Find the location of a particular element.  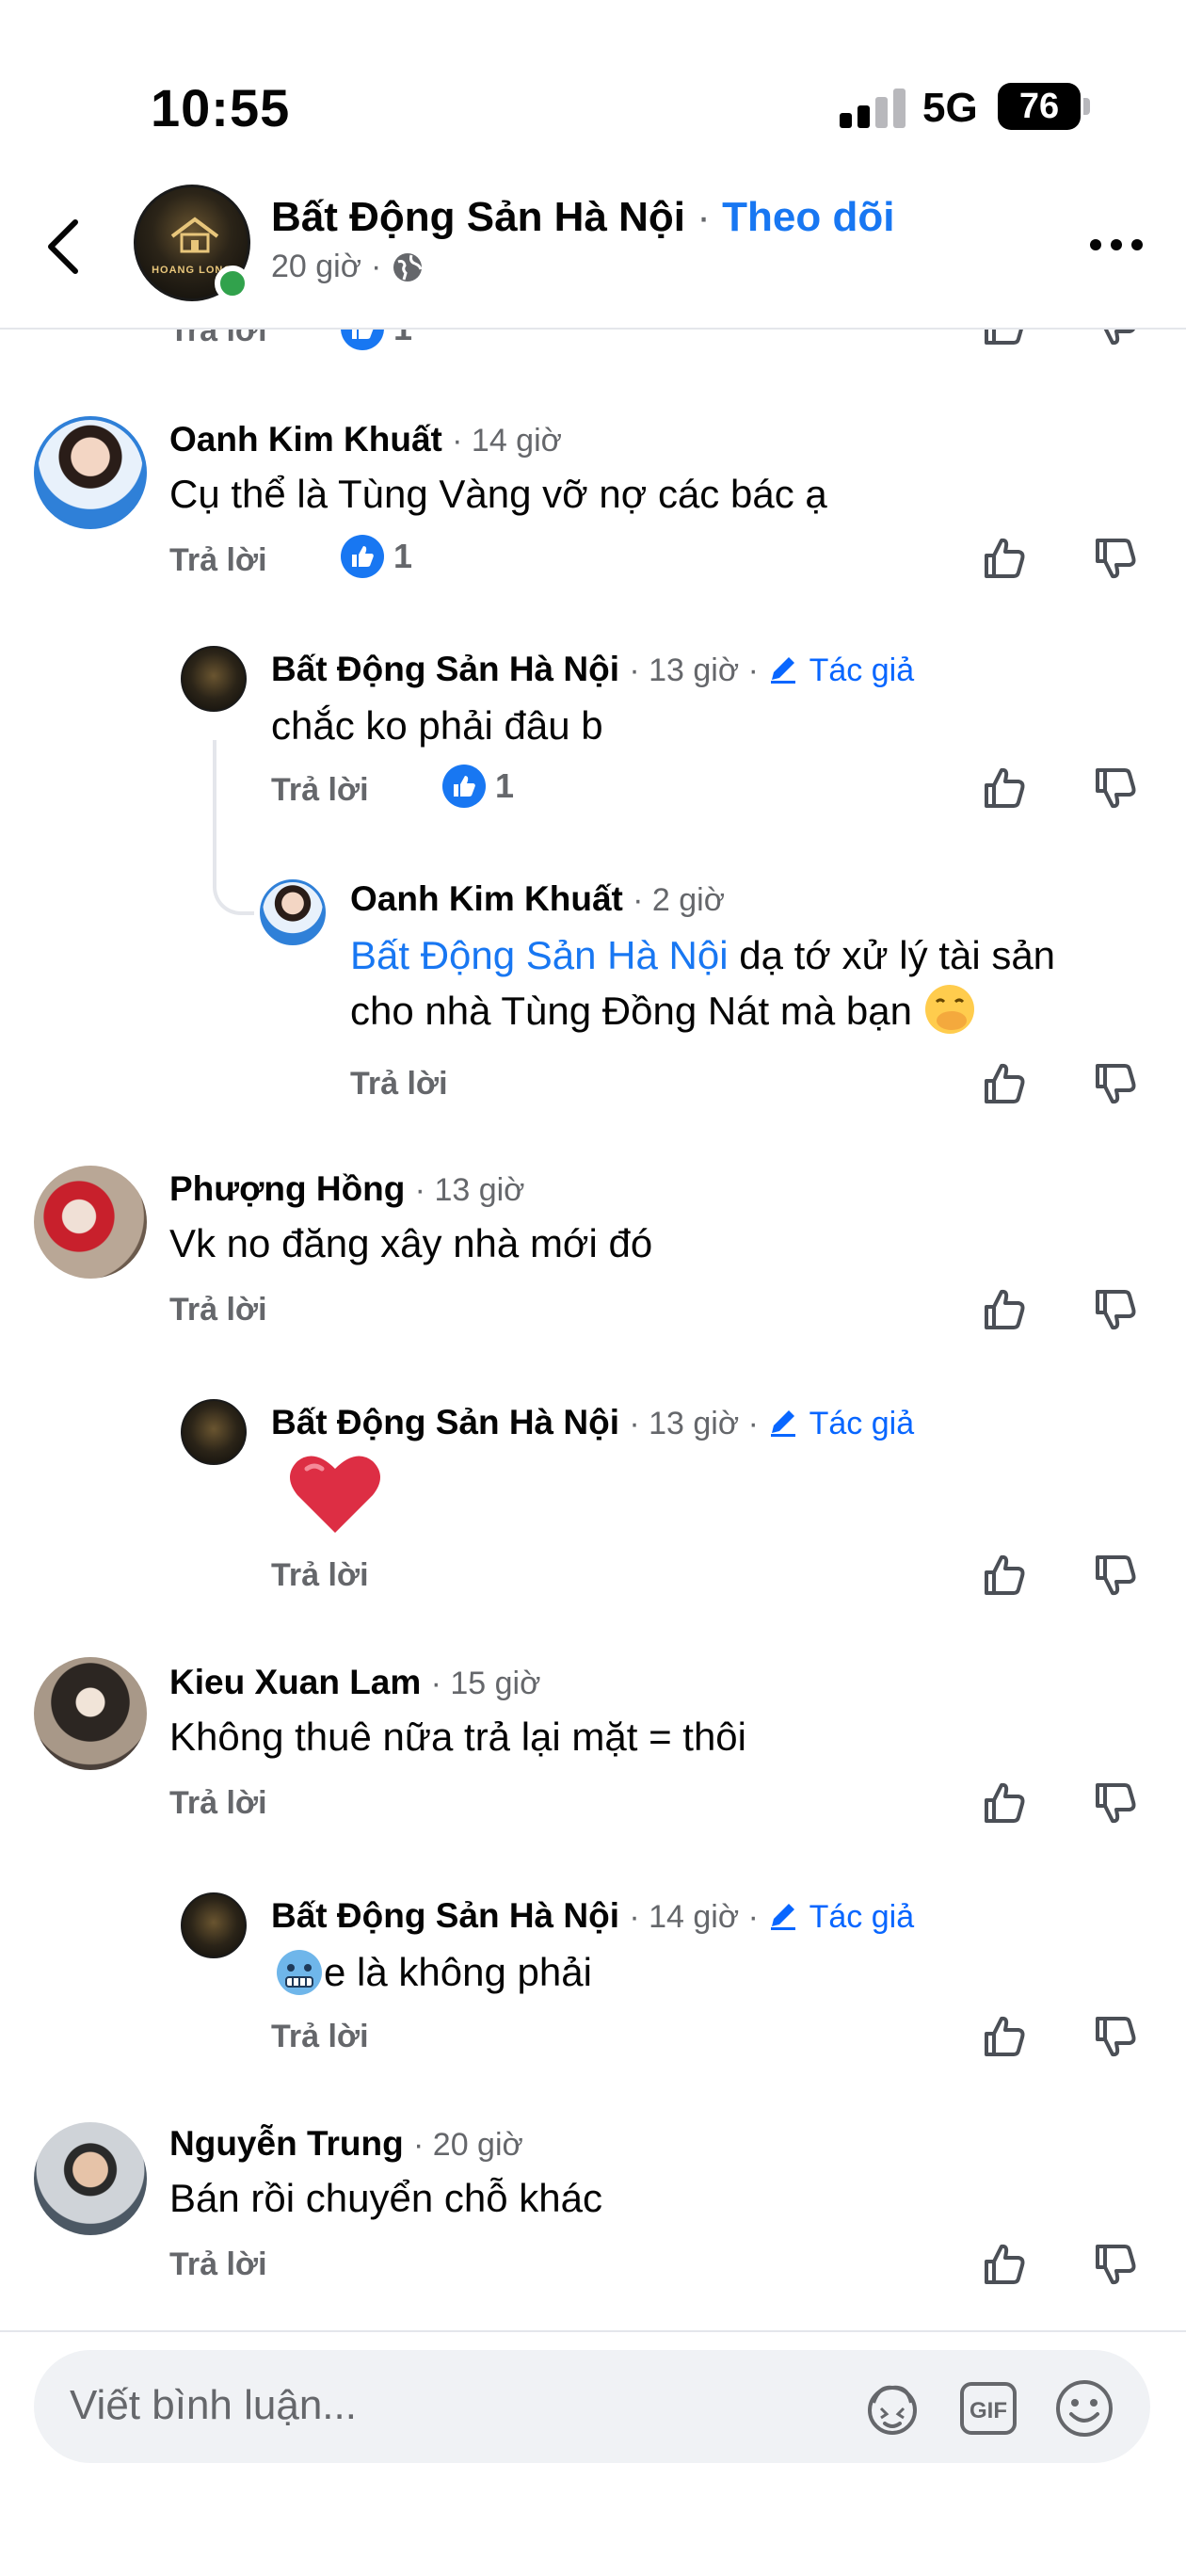

avatar-sticker-icon is located at coordinates (892, 2408).